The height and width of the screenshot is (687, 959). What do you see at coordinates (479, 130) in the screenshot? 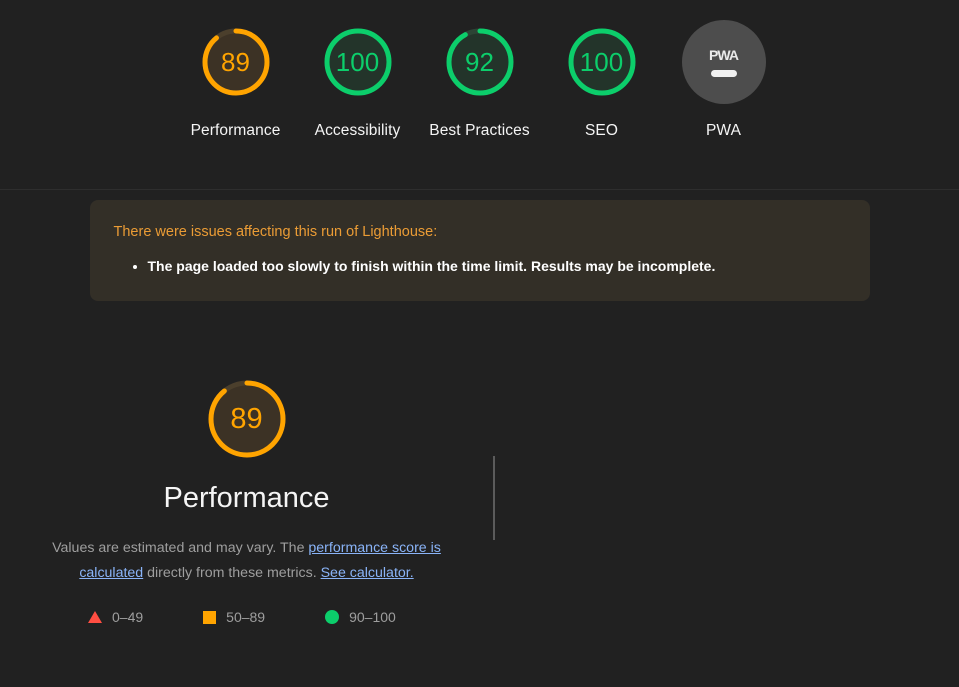
I see `gauge-label: Best Practices` at bounding box center [479, 130].